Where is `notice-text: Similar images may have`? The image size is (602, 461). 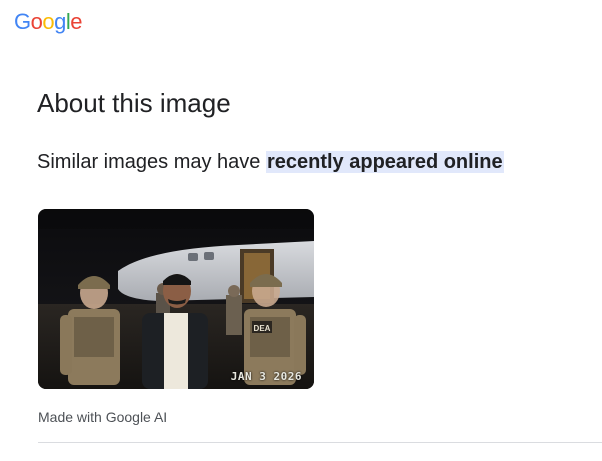 notice-text: Similar images may have is located at coordinates (151, 162).